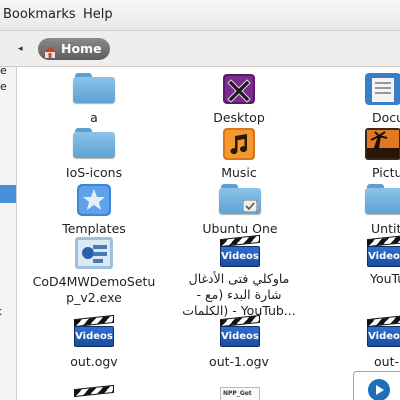 Image resolution: width=400 pixels, height=400 pixels. I want to click on home-icon, so click(50, 50).